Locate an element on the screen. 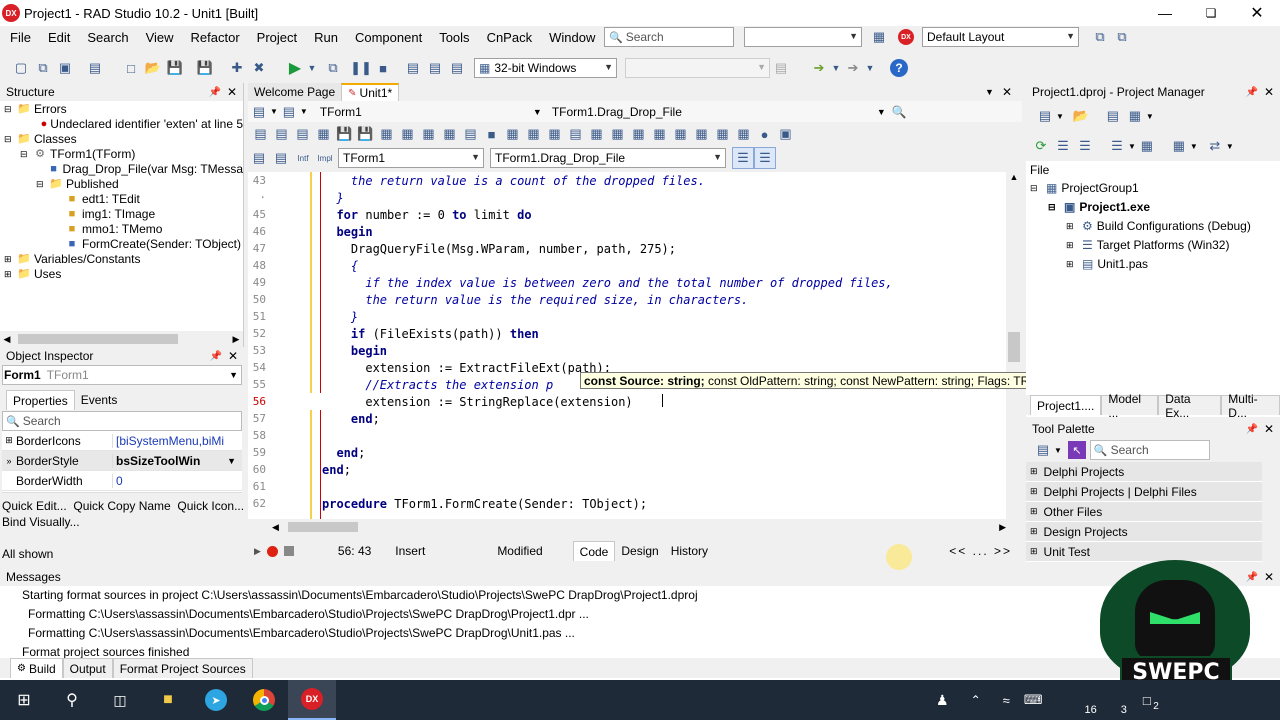  tools-icon: ▦ is located at coordinates (879, 37).